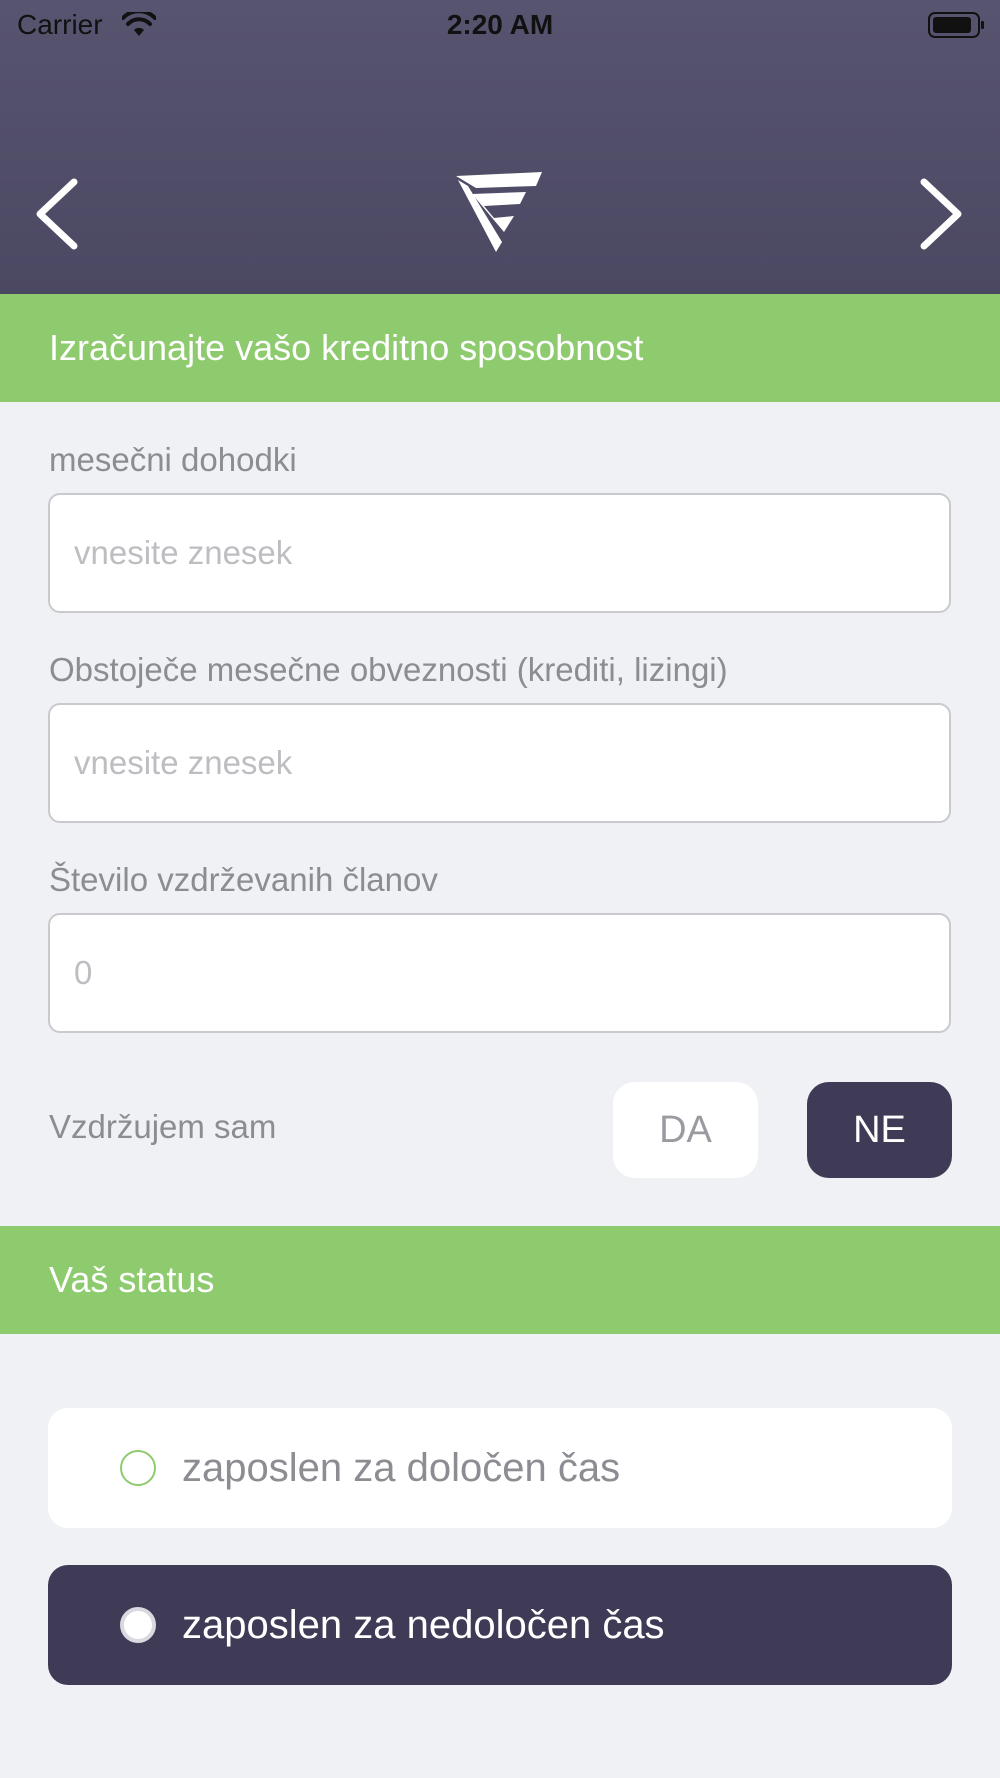 The image size is (1000, 1778). Describe the element at coordinates (879, 1130) in the screenshot. I see `self-support-ne-button: NE` at that location.